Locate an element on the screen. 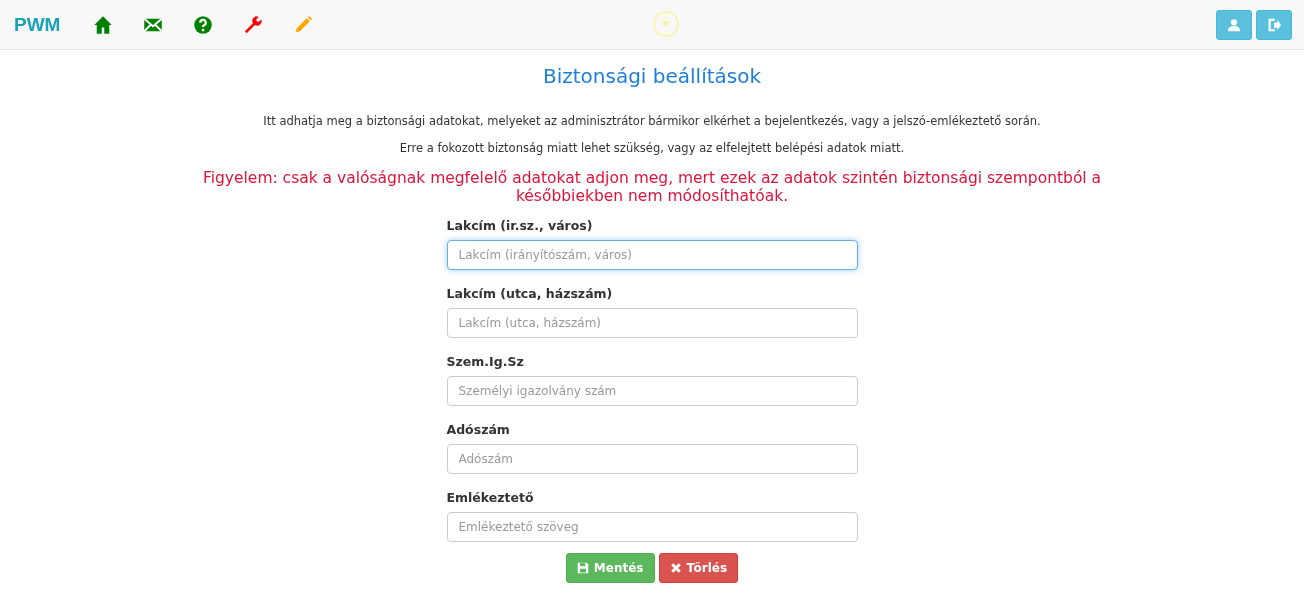 This screenshot has height=610, width=1304. delete-button: Törlés is located at coordinates (698, 567).